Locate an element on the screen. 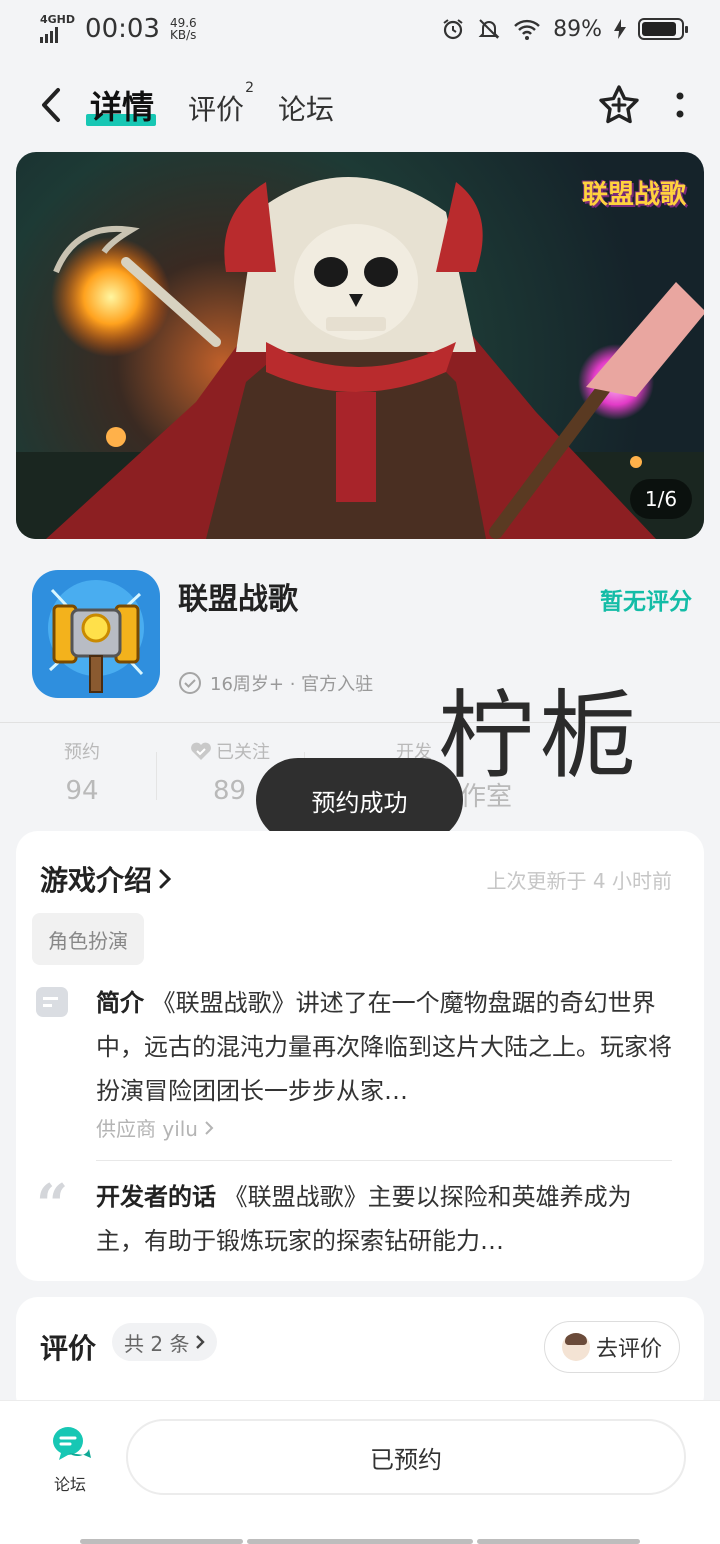 This screenshot has width=720, height=1544. game-title: 联盟战歌 is located at coordinates (238, 599).